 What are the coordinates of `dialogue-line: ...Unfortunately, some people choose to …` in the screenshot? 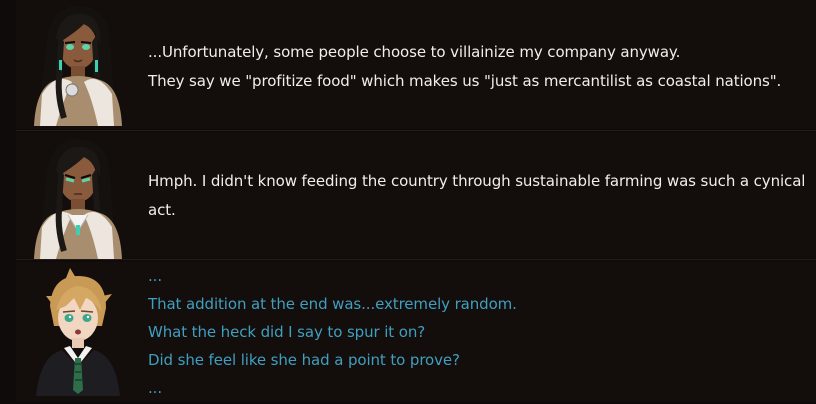 It's located at (414, 52).